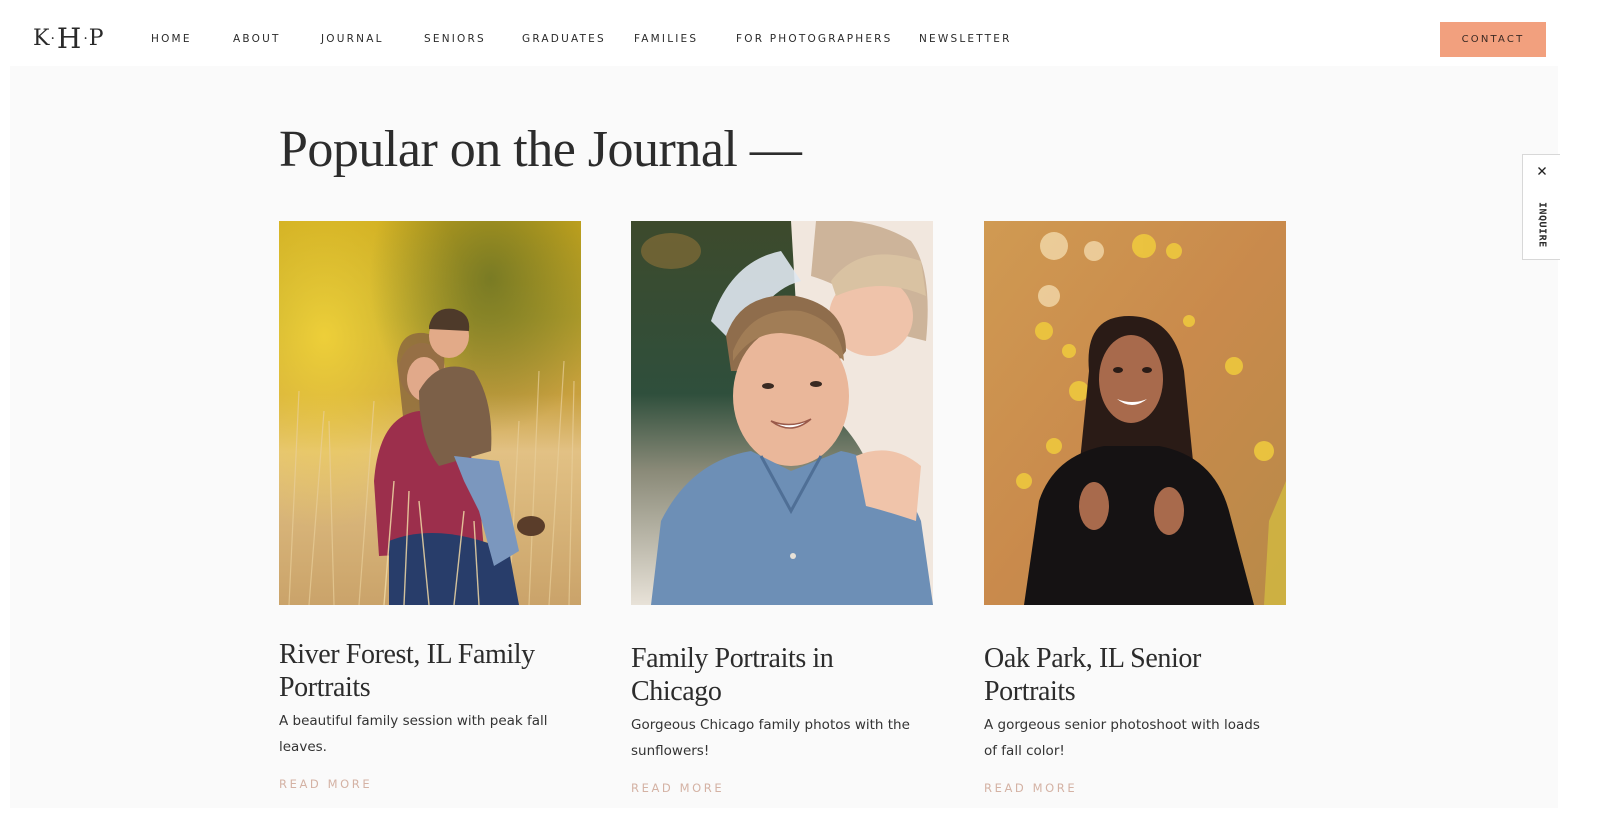 This screenshot has width=1600, height=836. What do you see at coordinates (814, 39) in the screenshot?
I see `nav-for-photographers: FOR PHOTOGRAPHERS` at bounding box center [814, 39].